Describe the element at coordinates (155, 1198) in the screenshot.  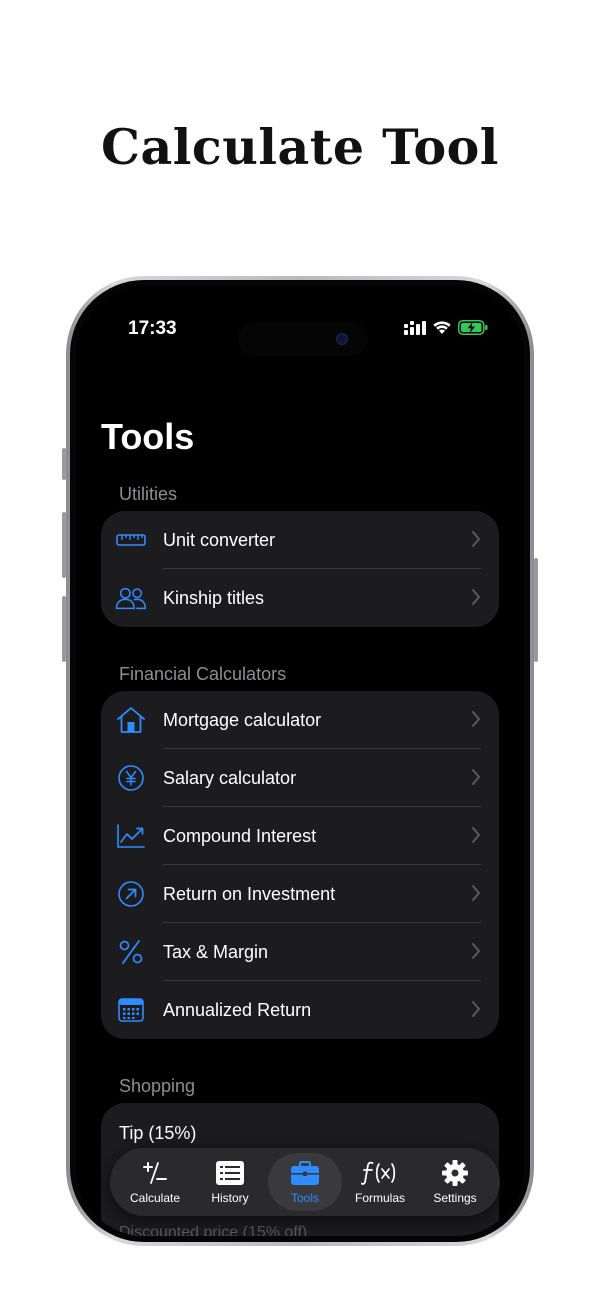
I see `tab-label: Calculate` at that location.